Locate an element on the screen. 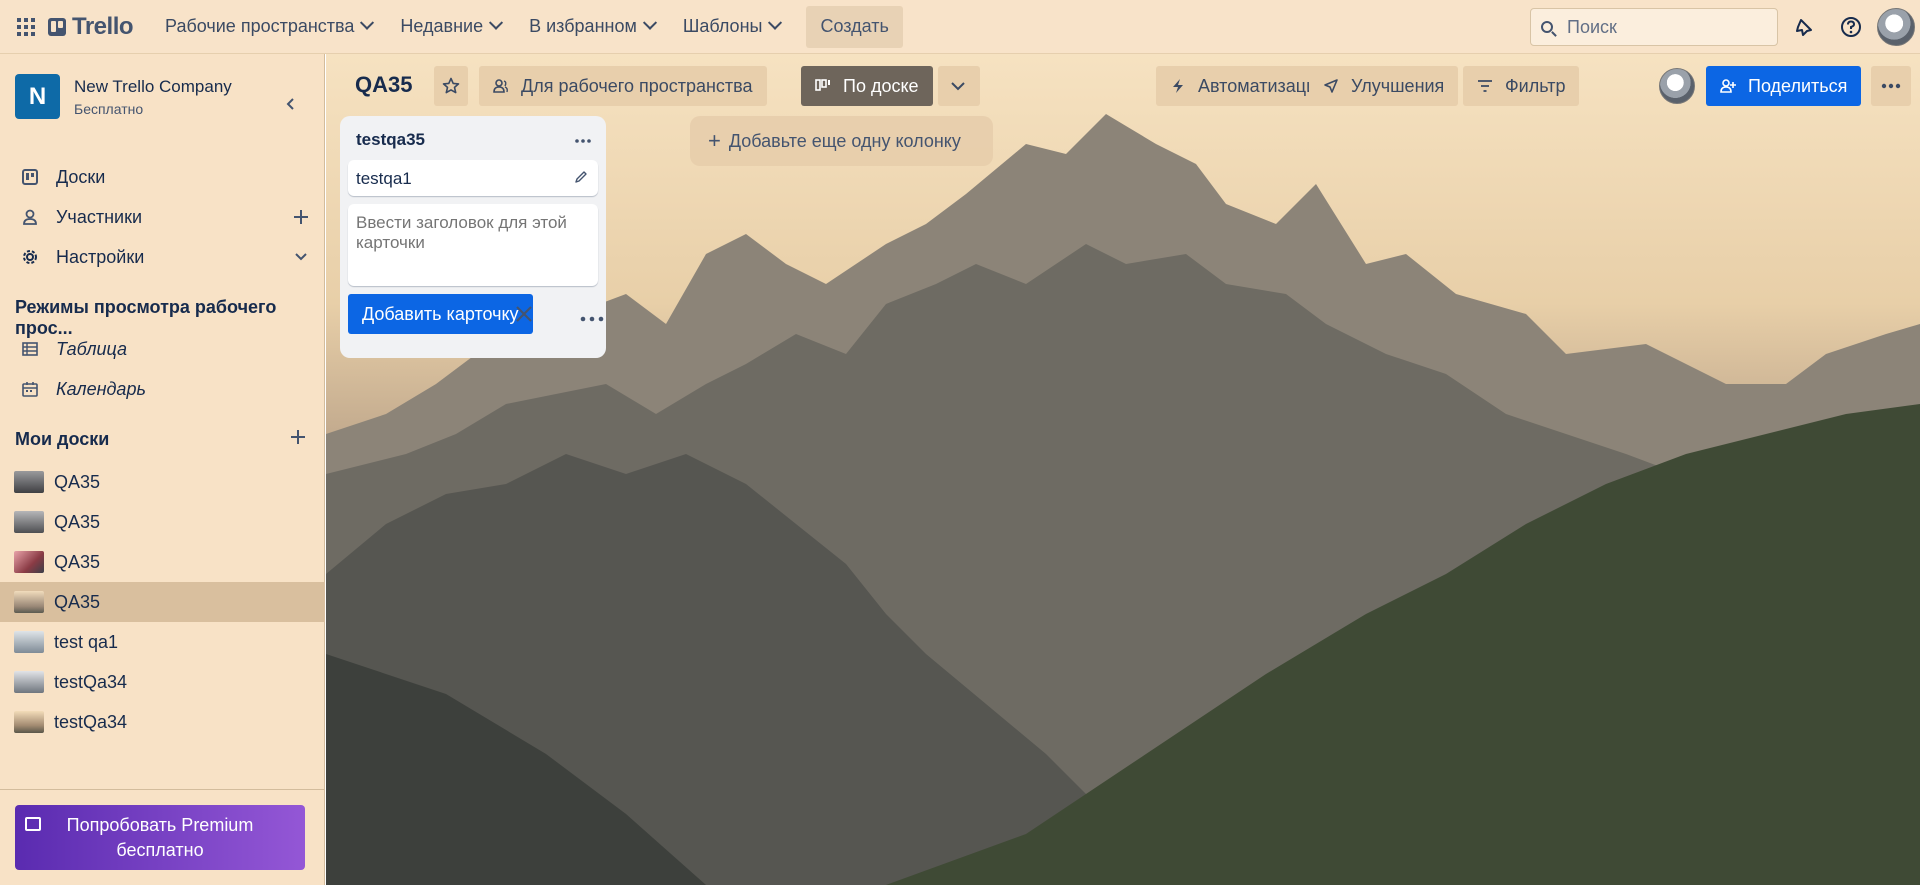 Image resolution: width=1920 pixels, height=885 pixels. board-menu-button is located at coordinates (1891, 86).